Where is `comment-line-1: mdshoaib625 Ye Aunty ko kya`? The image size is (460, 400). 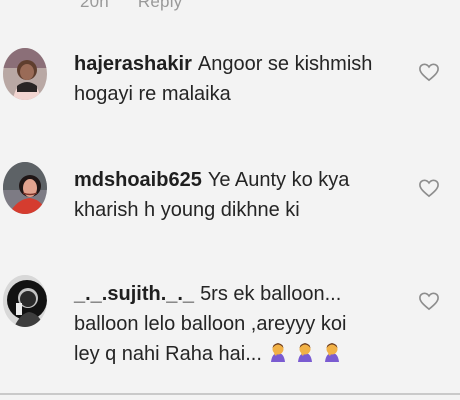
comment-line-1: mdshoaib625 Ye Aunty ko kya is located at coordinates (233, 180).